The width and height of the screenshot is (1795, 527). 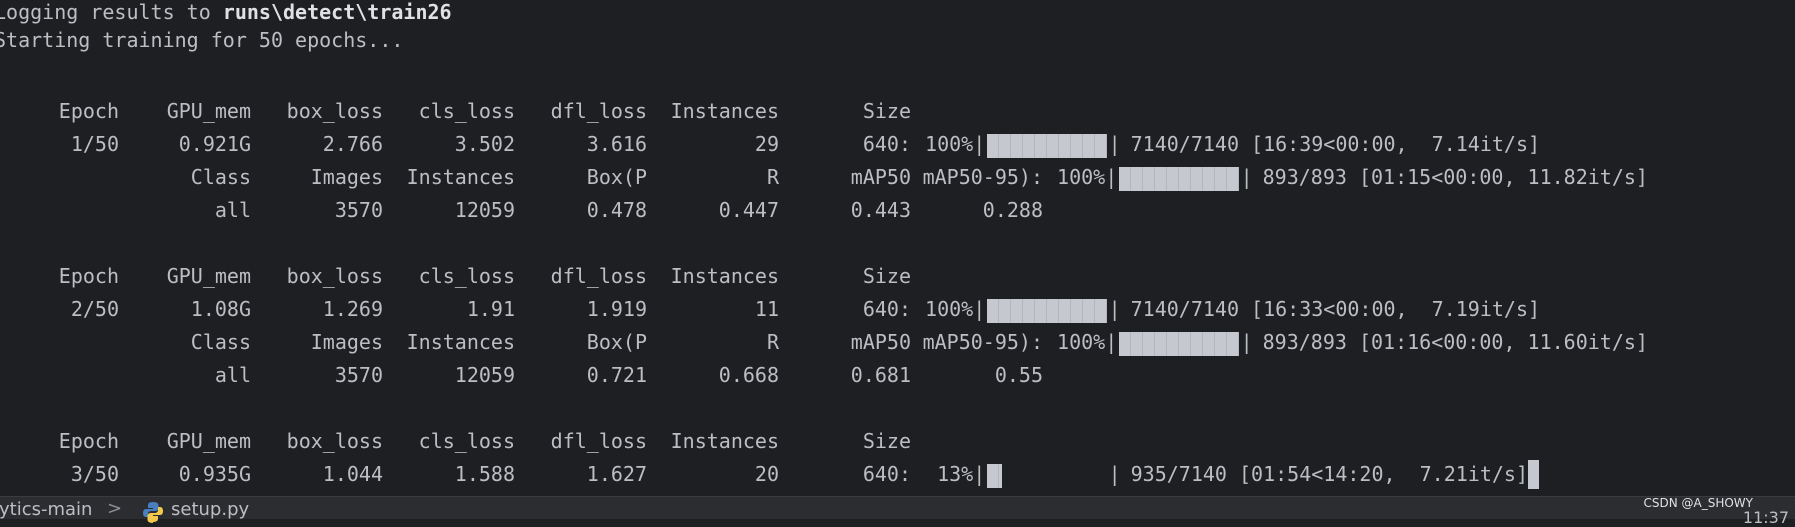 What do you see at coordinates (748, 375) in the screenshot?
I see `val-result-4: 0.668` at bounding box center [748, 375].